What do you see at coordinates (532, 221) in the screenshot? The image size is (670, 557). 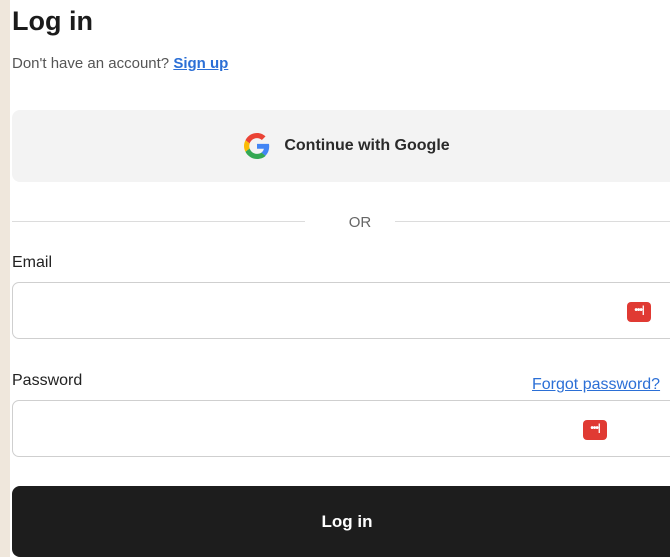 I see `divider-right` at bounding box center [532, 221].